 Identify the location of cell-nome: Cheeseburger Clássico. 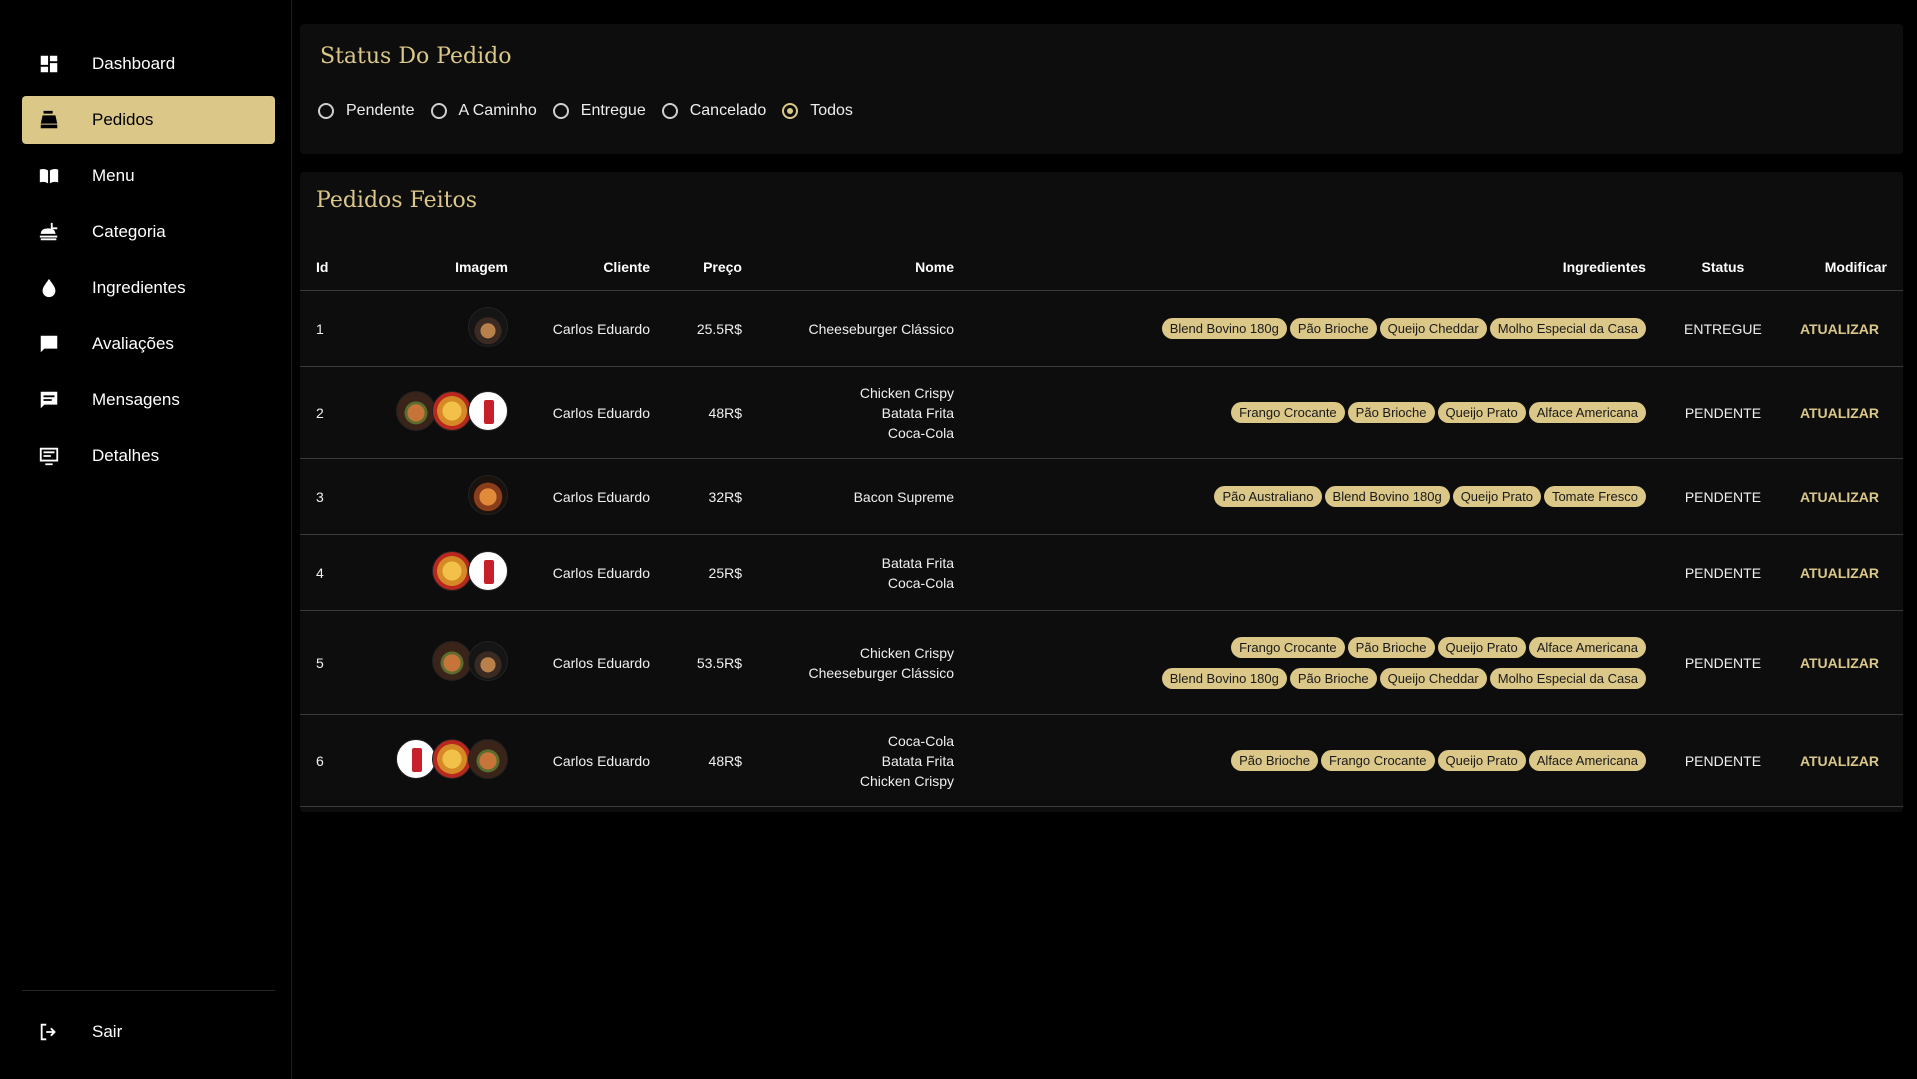
(864, 328).